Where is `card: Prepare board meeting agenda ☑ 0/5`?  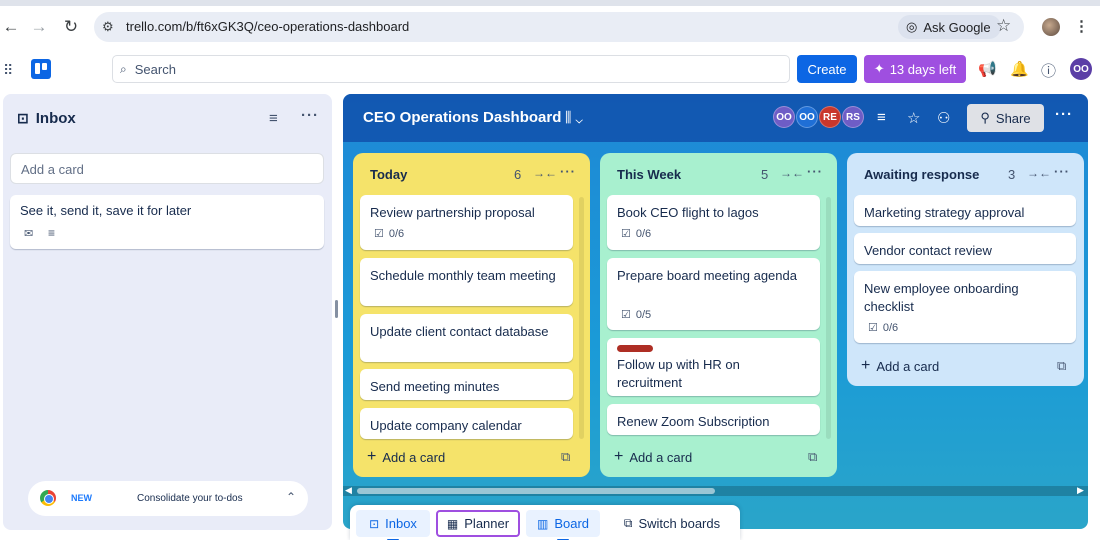 card: Prepare board meeting agenda ☑ 0/5 is located at coordinates (713, 294).